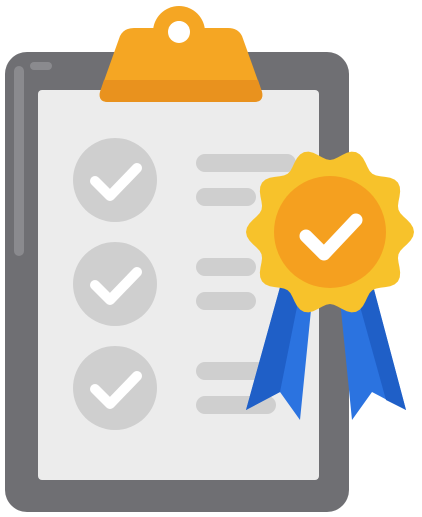 This screenshot has height=517, width=422. What do you see at coordinates (181, 54) in the screenshot?
I see `clip-icon` at bounding box center [181, 54].